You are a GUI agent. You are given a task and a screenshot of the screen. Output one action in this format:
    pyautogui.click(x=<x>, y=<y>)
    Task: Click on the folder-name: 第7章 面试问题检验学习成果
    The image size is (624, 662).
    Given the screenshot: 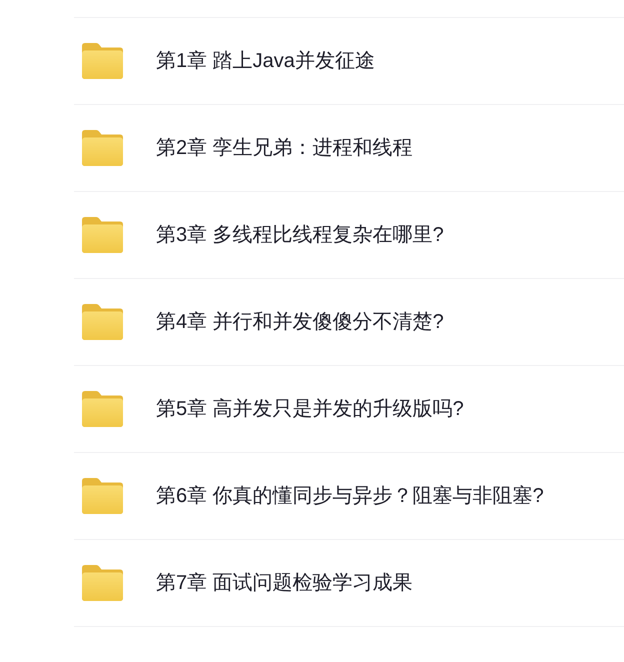 What is the action you would take?
    pyautogui.click(x=284, y=583)
    